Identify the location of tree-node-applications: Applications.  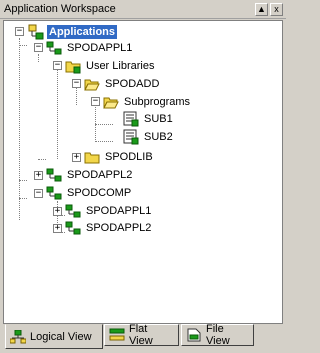
(73, 32).